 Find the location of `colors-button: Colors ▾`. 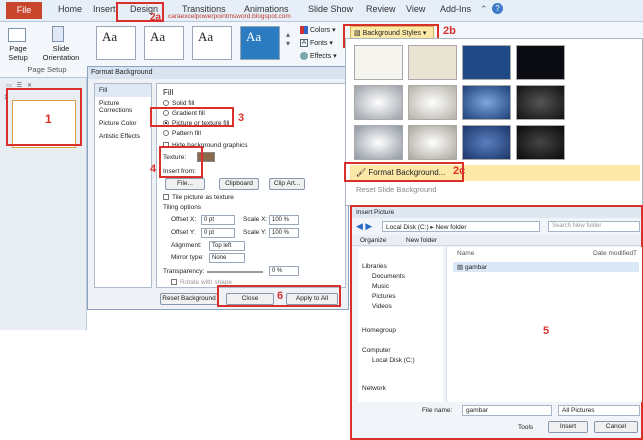

colors-button: Colors ▾ is located at coordinates (318, 30).